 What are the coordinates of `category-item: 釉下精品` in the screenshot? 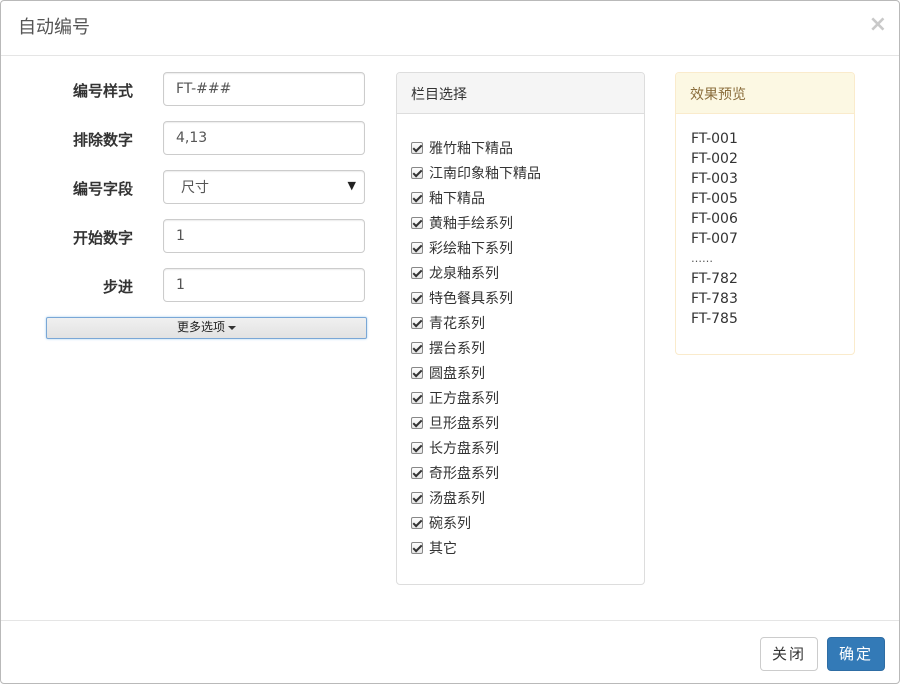 It's located at (527, 200).